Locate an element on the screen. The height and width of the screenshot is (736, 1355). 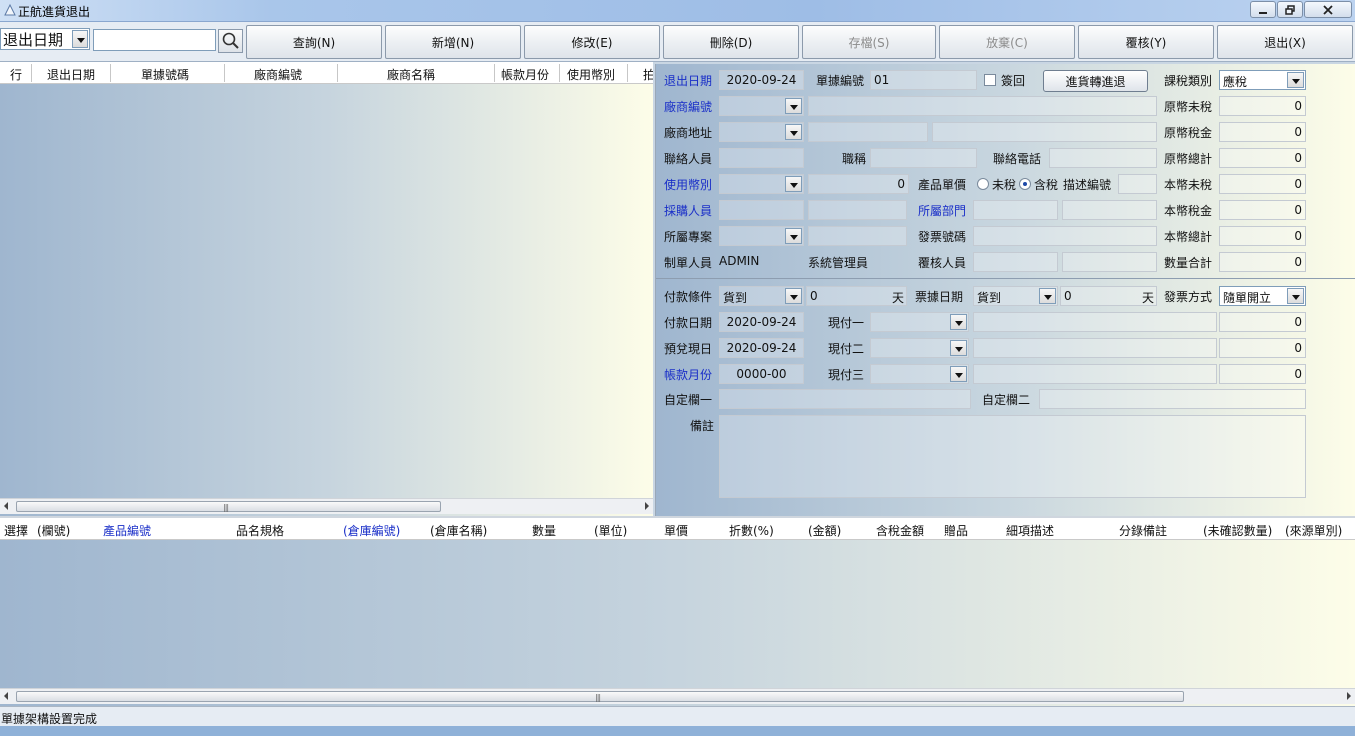
return-date-field: 2020-09-24 is located at coordinates (761, 80).